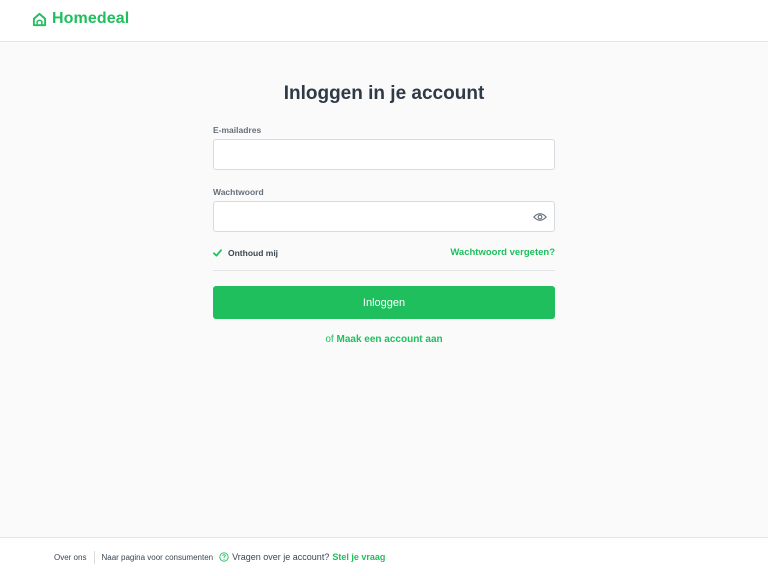  What do you see at coordinates (70, 557) in the screenshot?
I see `about-link: Over ons` at bounding box center [70, 557].